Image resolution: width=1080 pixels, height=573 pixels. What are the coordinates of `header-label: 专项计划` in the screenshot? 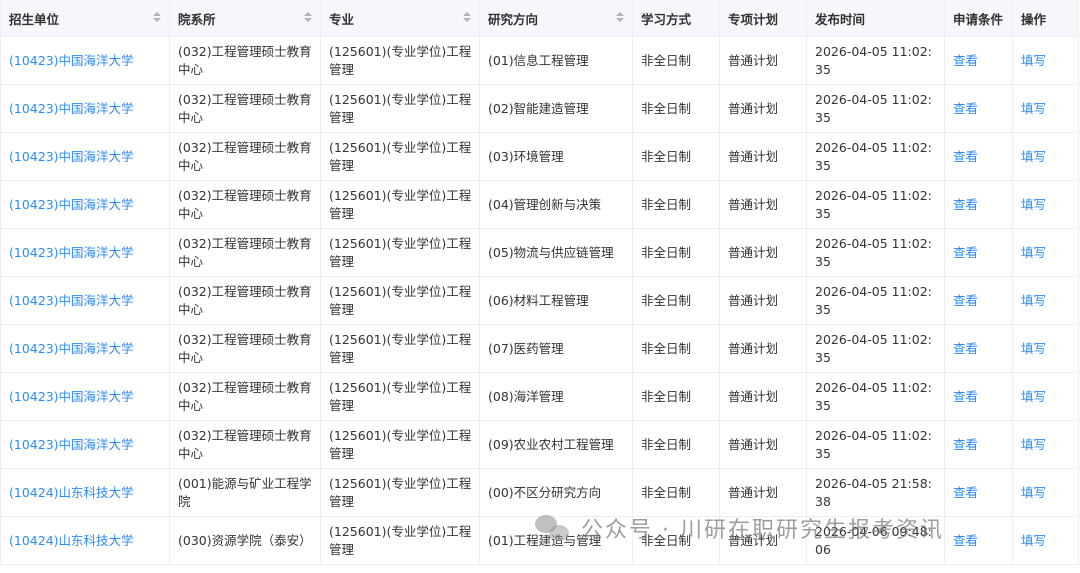 It's located at (753, 19).